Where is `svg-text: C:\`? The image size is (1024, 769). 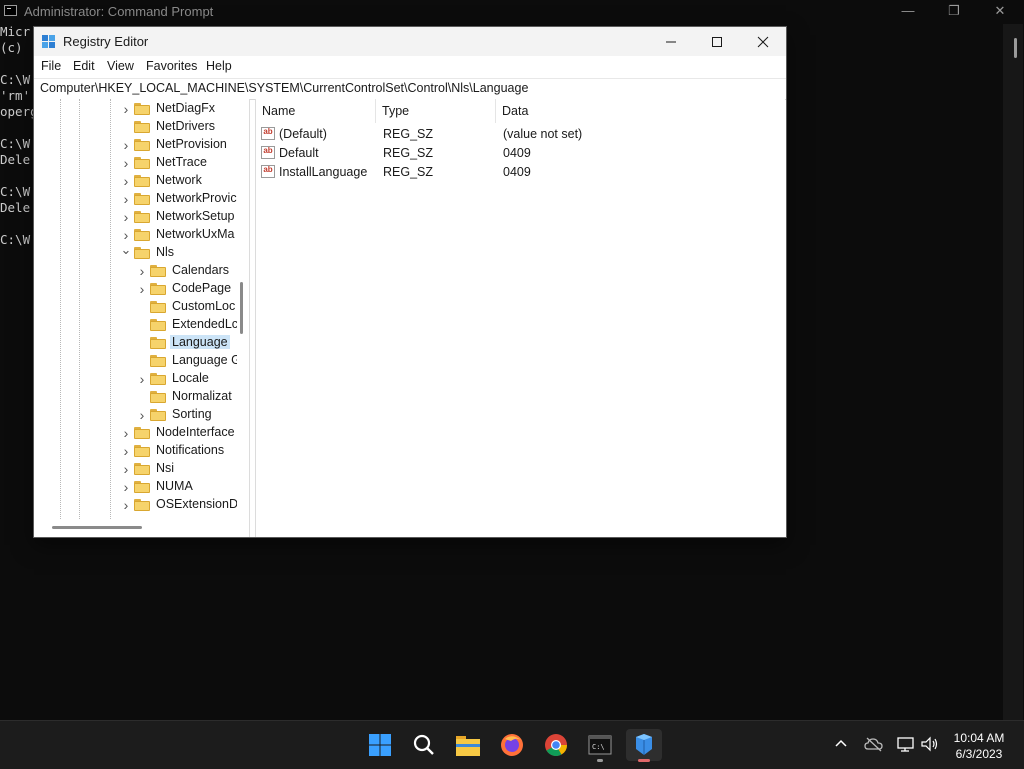 svg-text: C:\ is located at coordinates (598, 747).